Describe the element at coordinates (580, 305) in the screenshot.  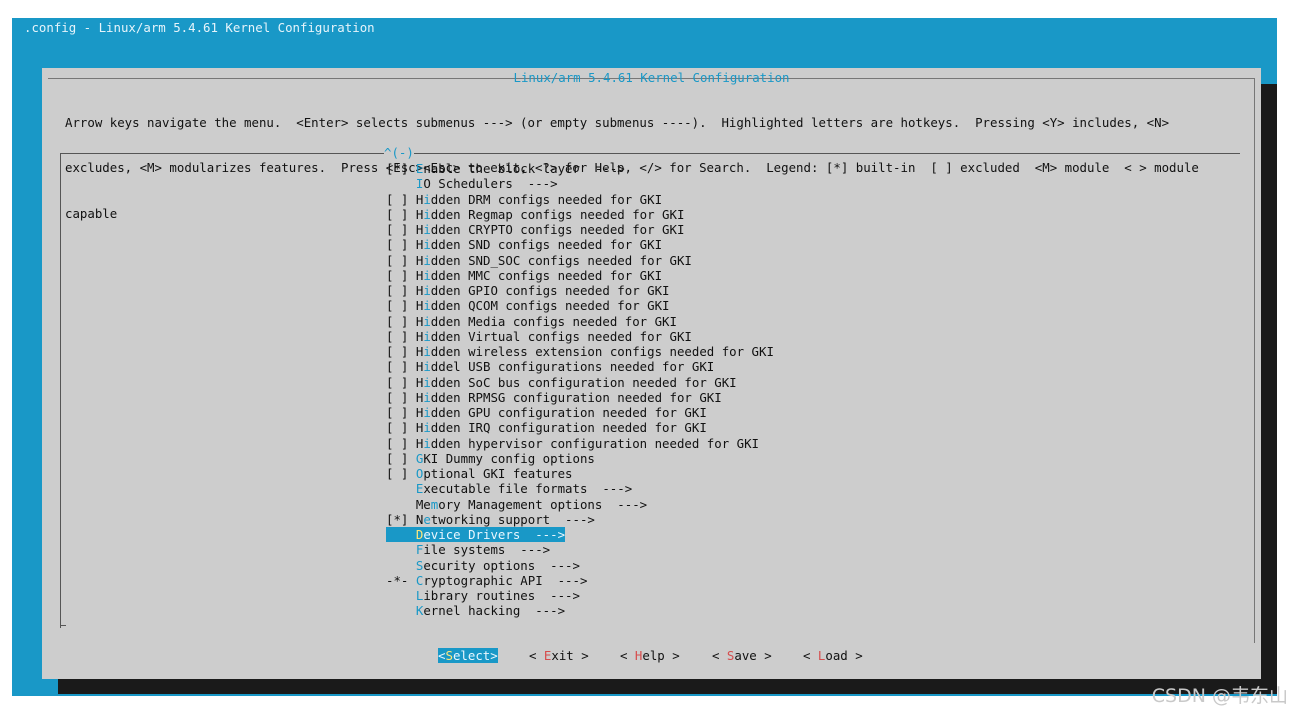
I see `menu-item: [ ] Hidden QCOM configs needed for GKI` at that location.